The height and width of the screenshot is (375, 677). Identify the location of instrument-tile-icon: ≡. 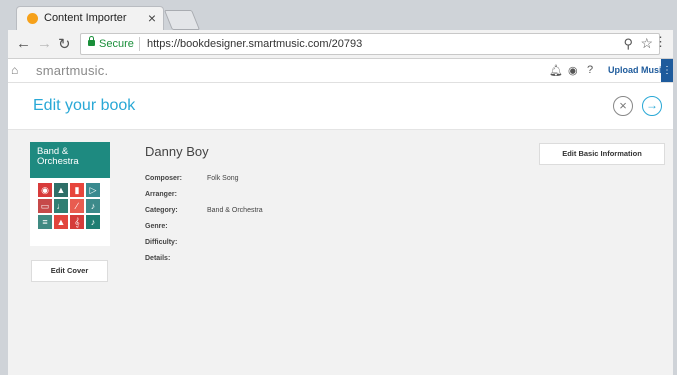
(45, 222).